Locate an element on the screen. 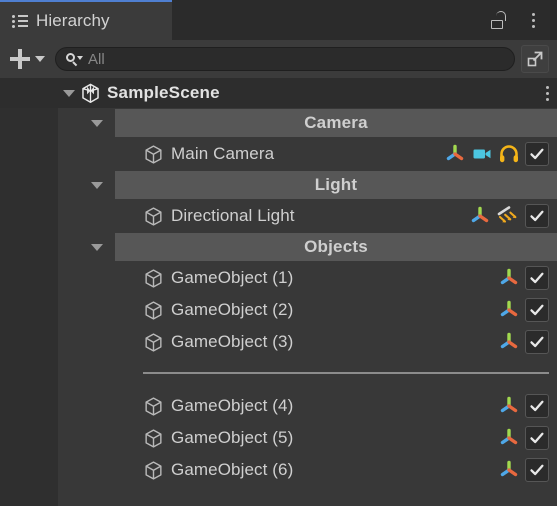 The width and height of the screenshot is (557, 506). tree-row-scene: SampleScene is located at coordinates (278, 93).